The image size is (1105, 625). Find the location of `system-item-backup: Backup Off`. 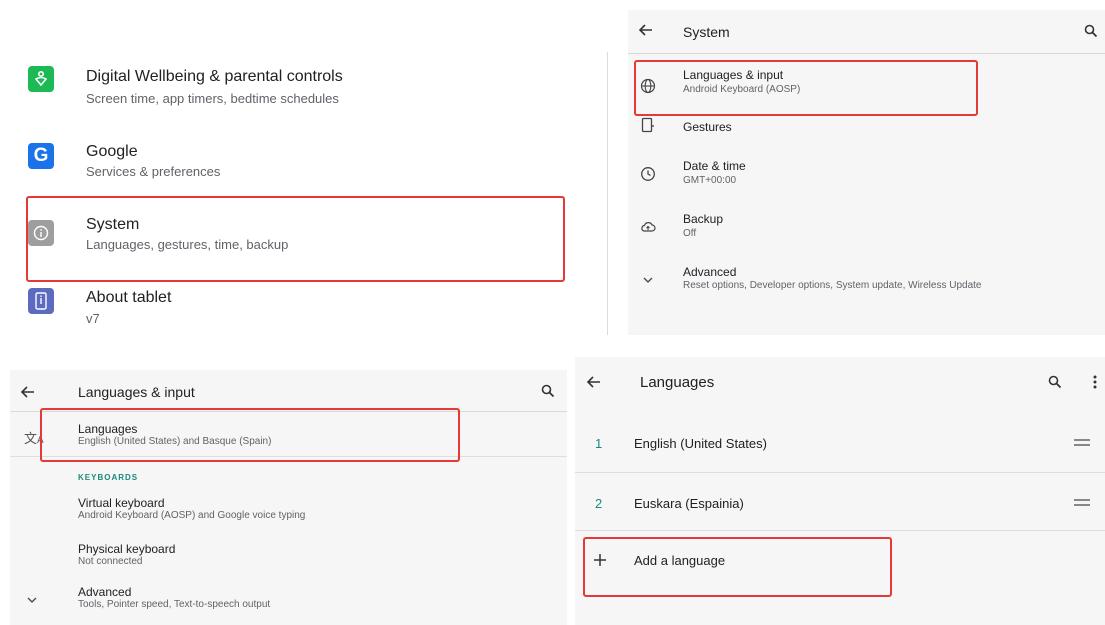

system-item-backup: Backup Off is located at coordinates (866, 228).